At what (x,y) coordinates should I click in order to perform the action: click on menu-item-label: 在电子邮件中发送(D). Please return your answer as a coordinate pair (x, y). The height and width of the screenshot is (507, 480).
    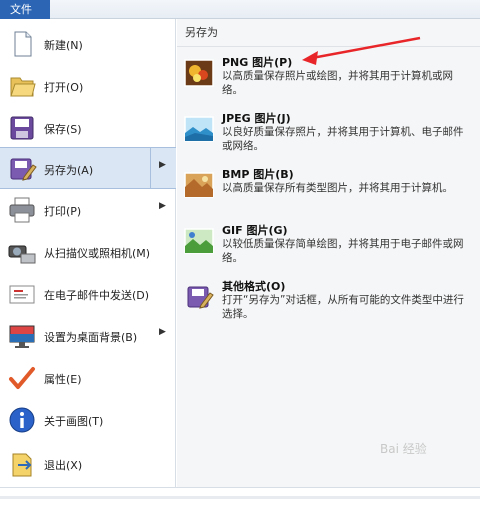
    Looking at the image, I should click on (97, 295).